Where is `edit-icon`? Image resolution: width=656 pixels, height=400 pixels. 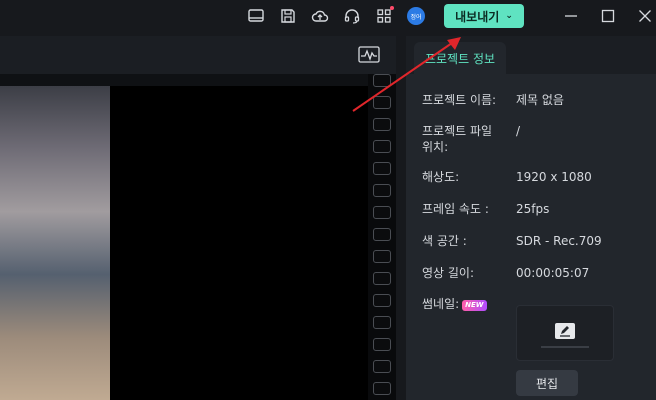
edit-icon is located at coordinates (565, 331).